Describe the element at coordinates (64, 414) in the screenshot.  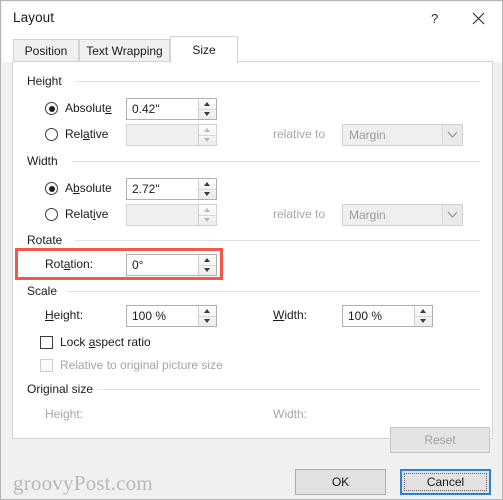
I see `original-height-label: Height:` at that location.